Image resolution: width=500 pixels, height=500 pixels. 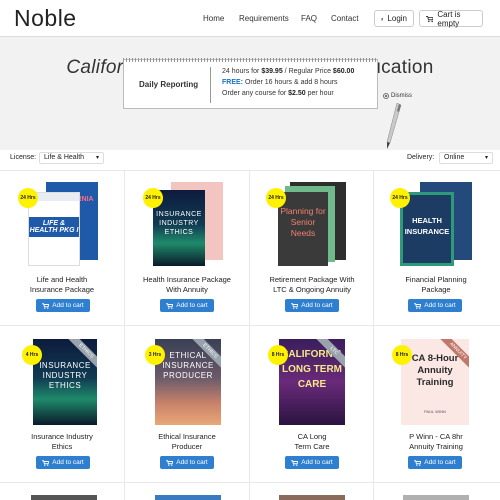 I want to click on product-cover: 8 Hrs CALIFORNIA LONG TERM CARE LTC, so click(x=312, y=380).